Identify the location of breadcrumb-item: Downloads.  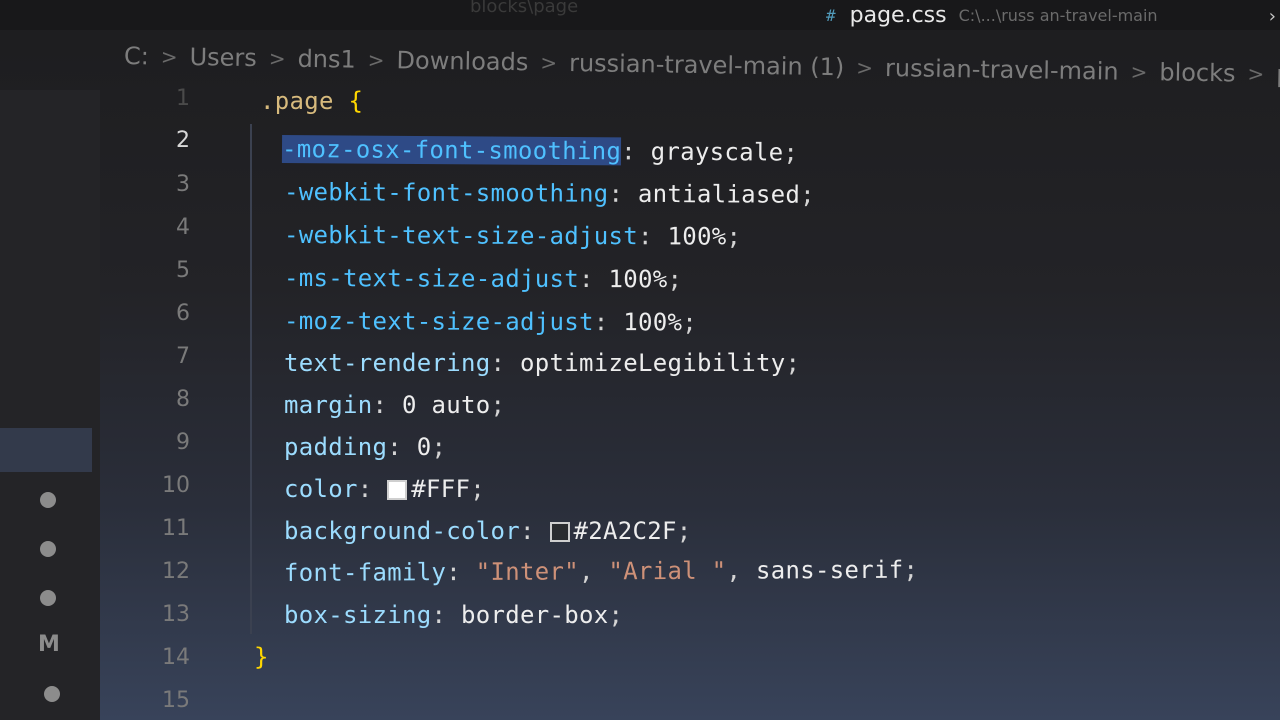
(462, 61).